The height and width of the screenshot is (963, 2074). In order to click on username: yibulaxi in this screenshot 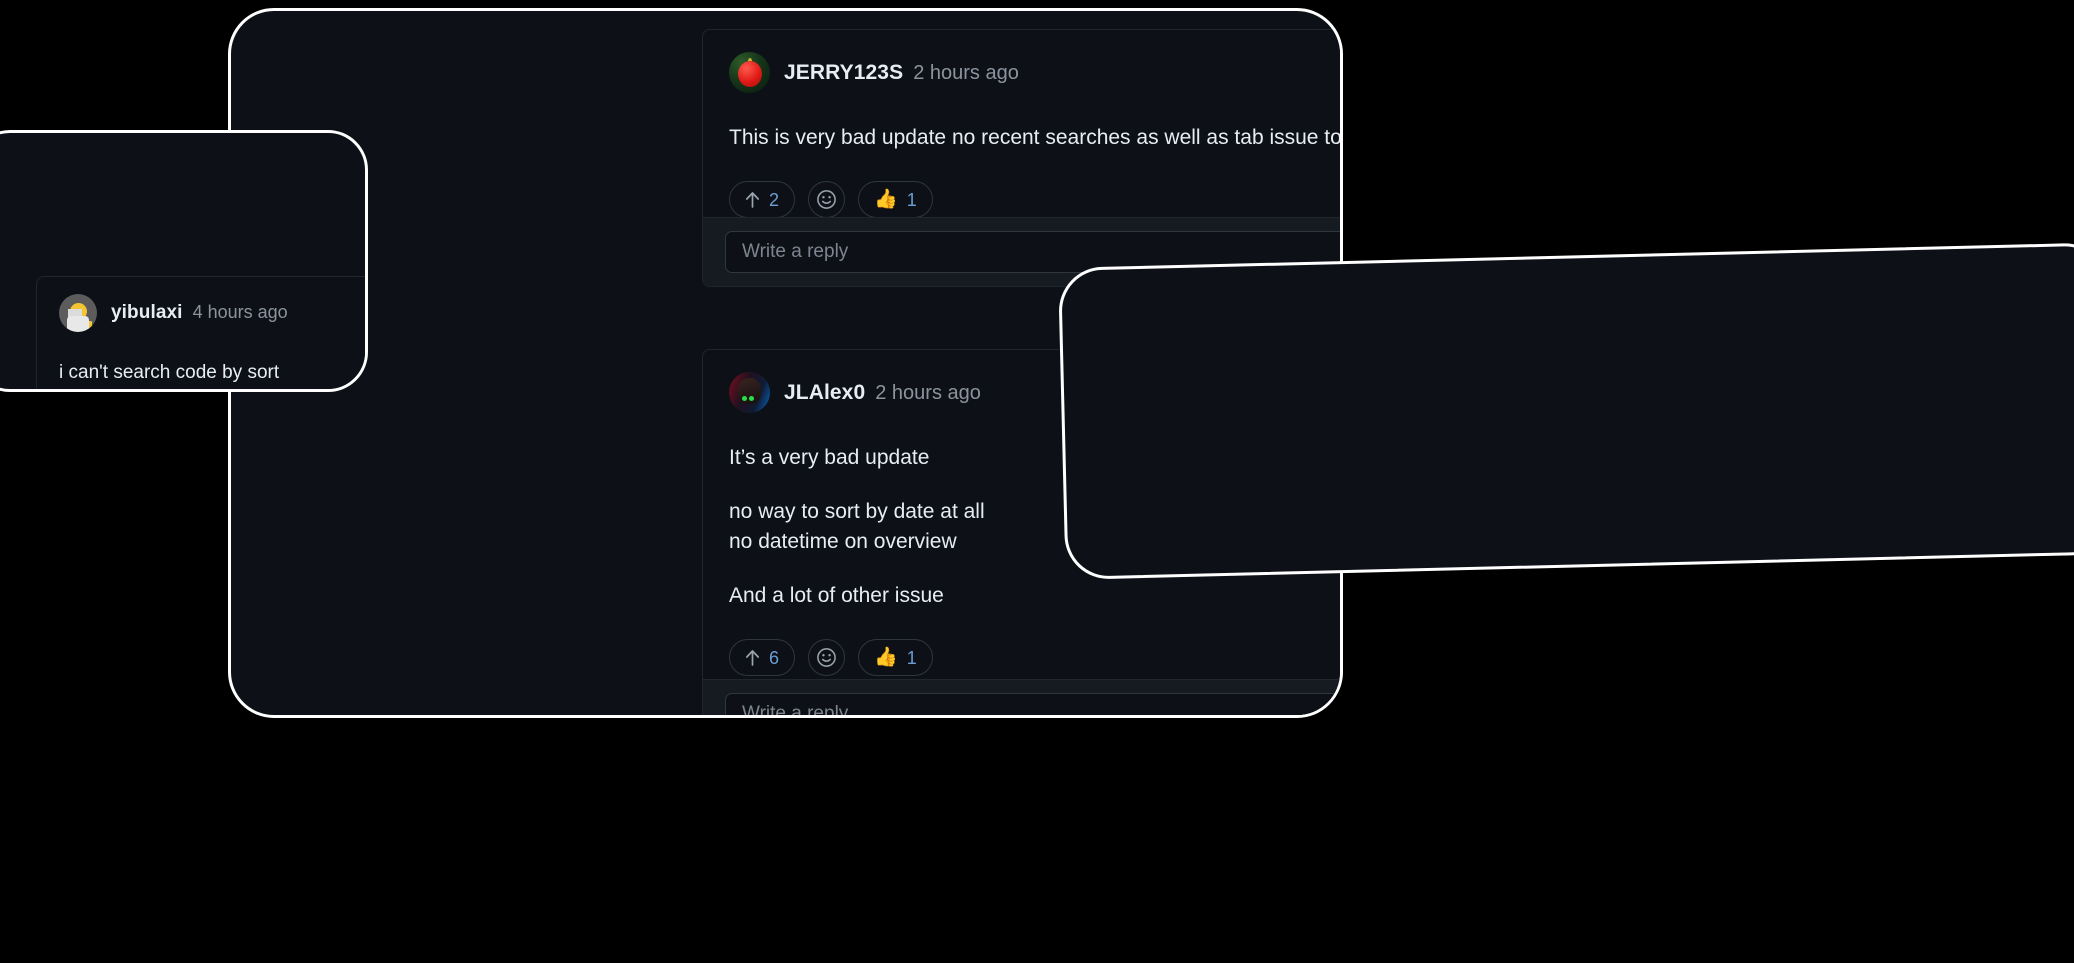, I will do `click(147, 312)`.